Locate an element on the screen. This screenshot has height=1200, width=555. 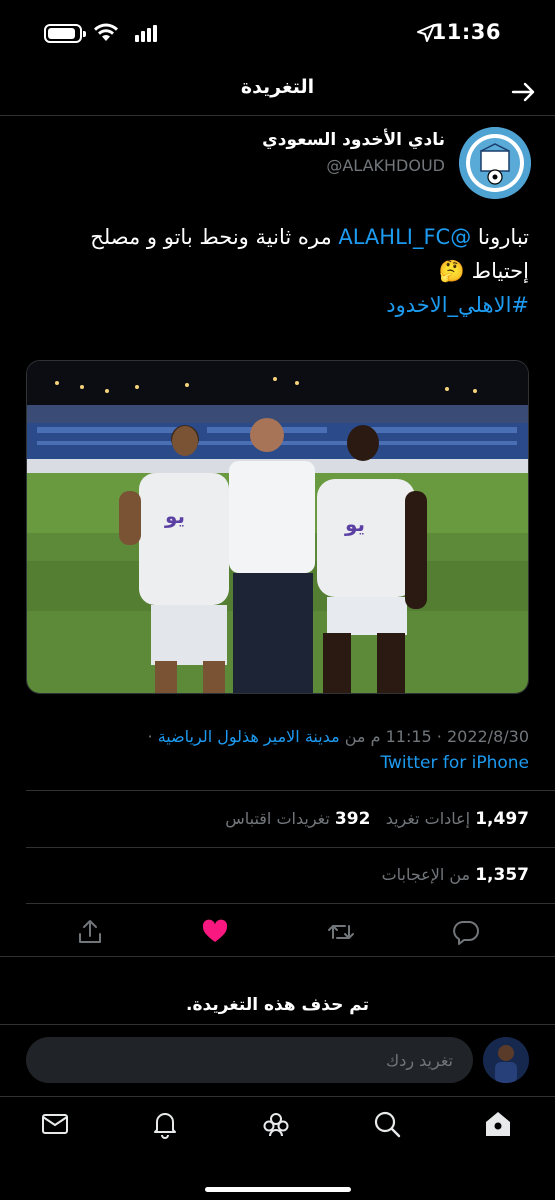
top-bar: التغريدة is located at coordinates (277, 91).